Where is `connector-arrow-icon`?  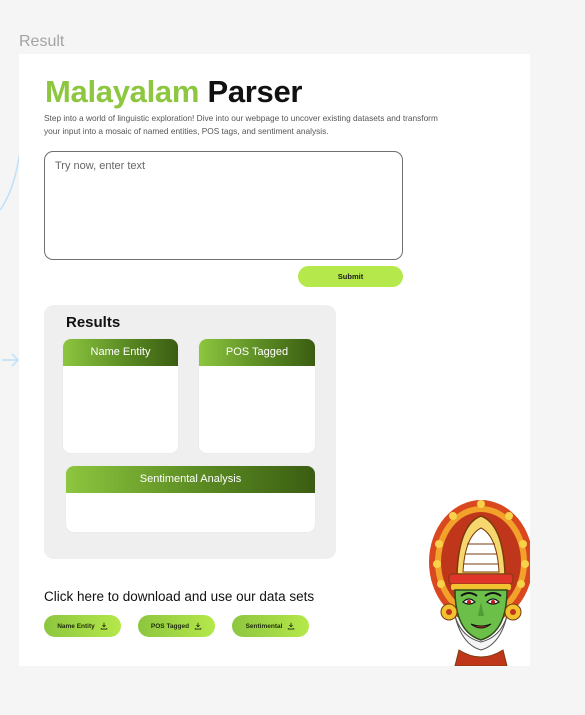
connector-arrow-icon is located at coordinates (11, 360).